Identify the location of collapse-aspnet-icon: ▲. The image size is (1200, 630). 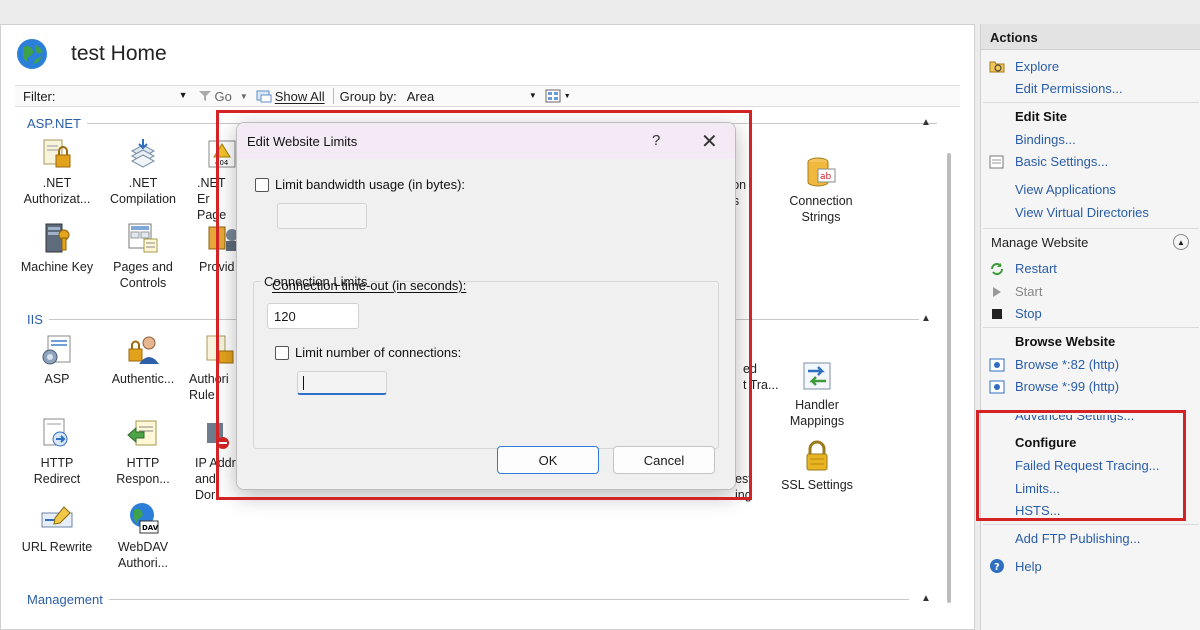
(926, 122).